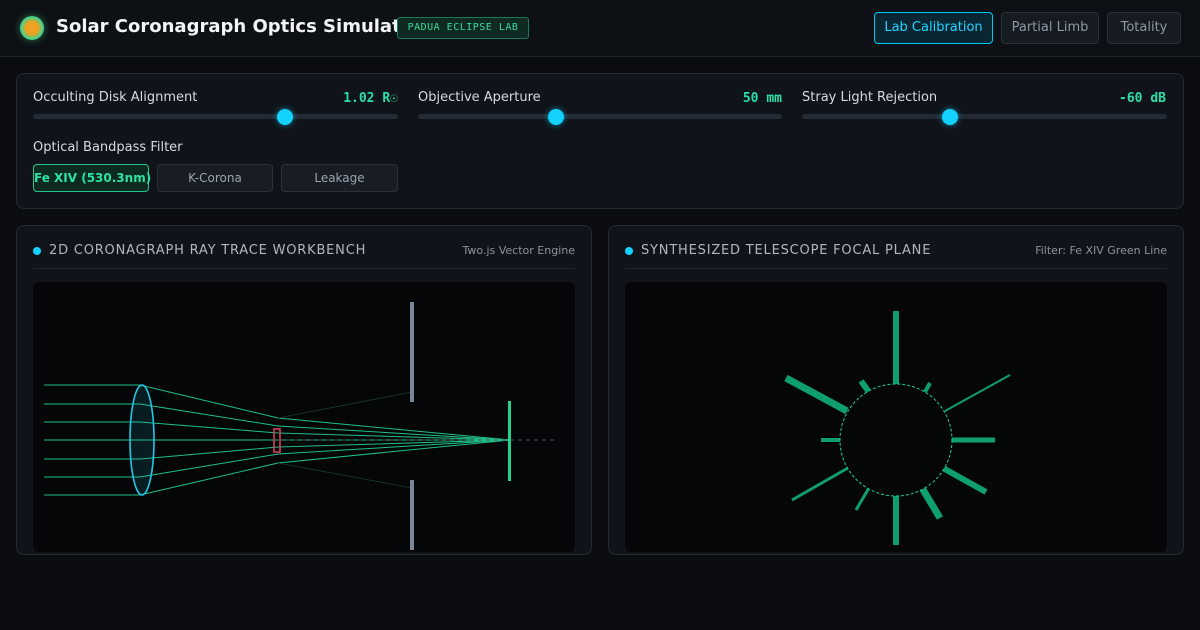 This screenshot has height=630, width=1200. What do you see at coordinates (37, 251) in the screenshot?
I see `raytrace-status-dot` at bounding box center [37, 251].